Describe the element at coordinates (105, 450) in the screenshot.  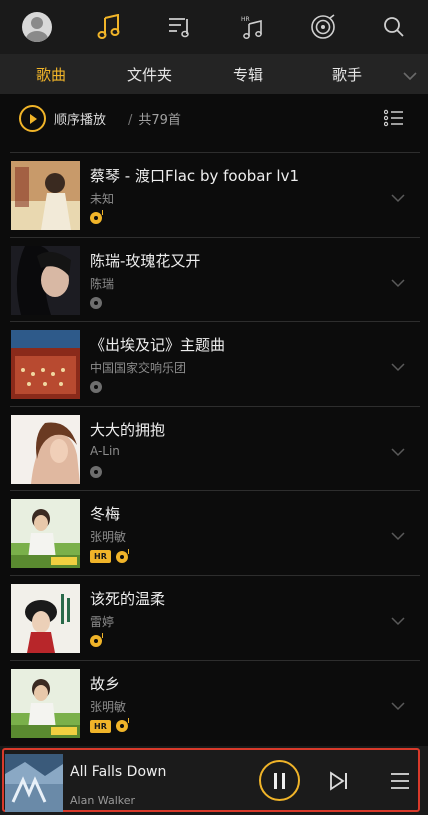
I see `song-artist: A-Lin` at that location.